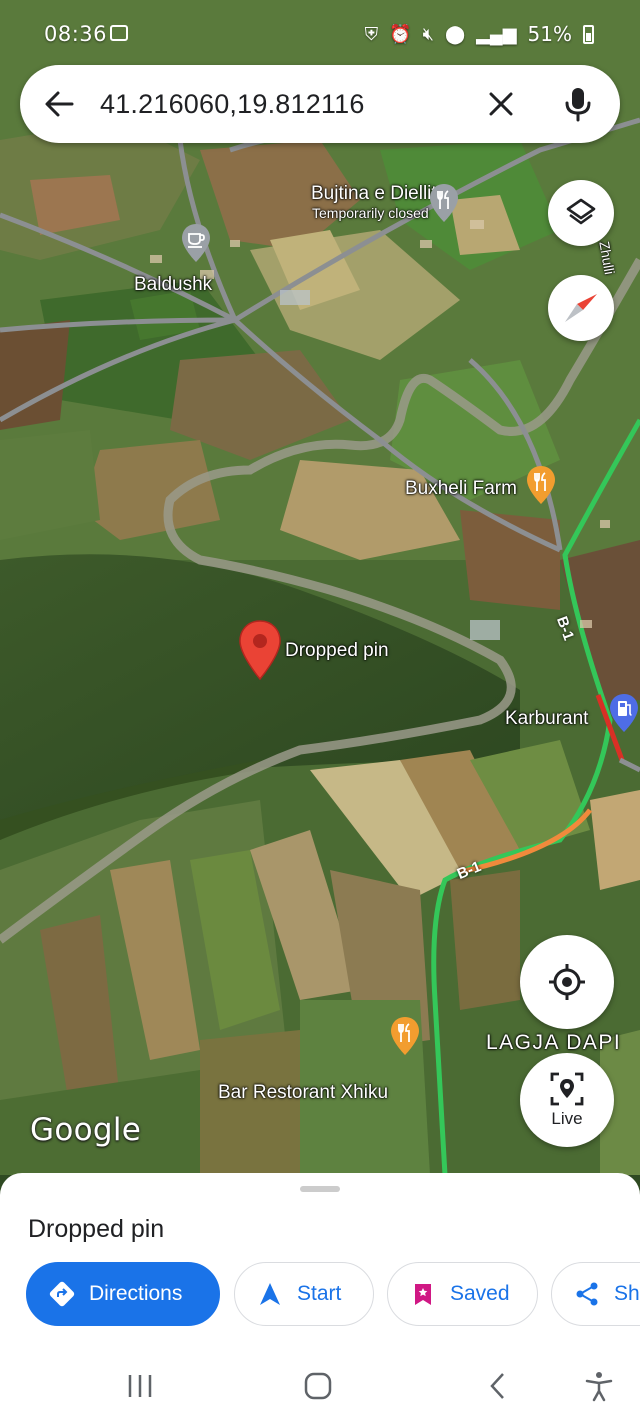 This screenshot has height=1422, width=640. Describe the element at coordinates (76, 34) in the screenshot. I see `status-time: 08:36` at that location.